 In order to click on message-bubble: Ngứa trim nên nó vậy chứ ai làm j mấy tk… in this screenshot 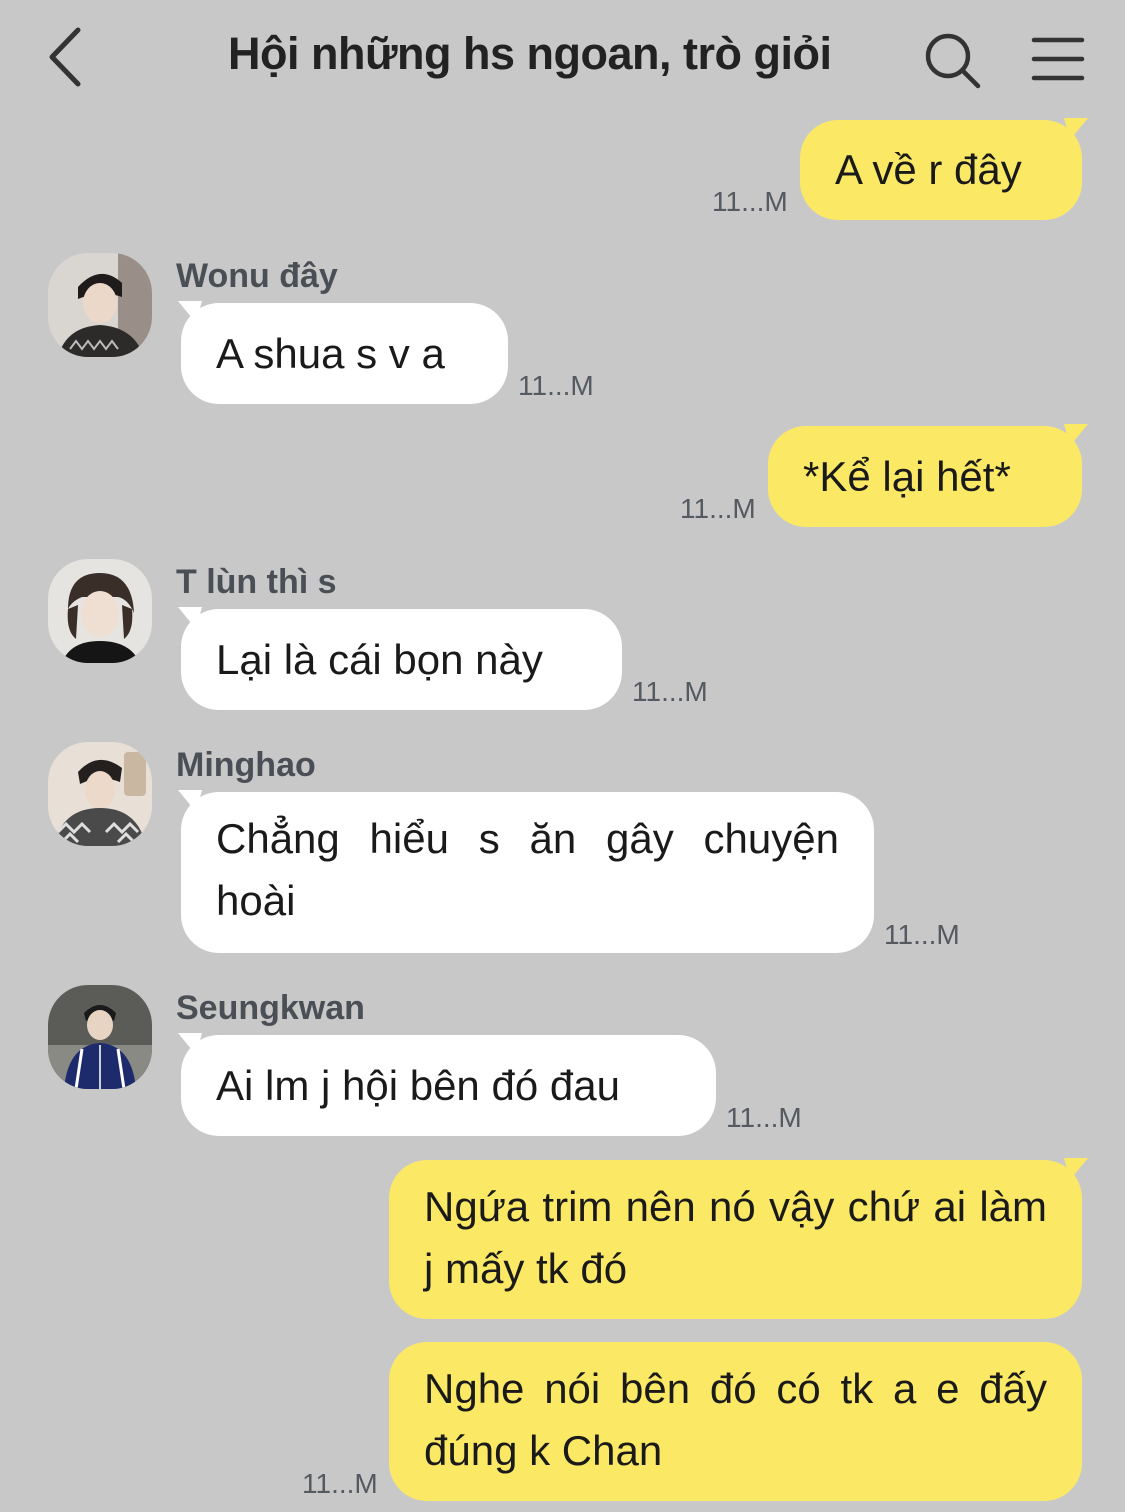, I will do `click(735, 1239)`.